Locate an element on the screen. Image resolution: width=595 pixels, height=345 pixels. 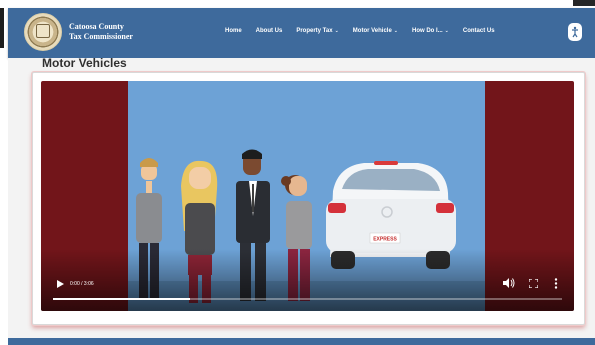
footer is located at coordinates (301, 341).